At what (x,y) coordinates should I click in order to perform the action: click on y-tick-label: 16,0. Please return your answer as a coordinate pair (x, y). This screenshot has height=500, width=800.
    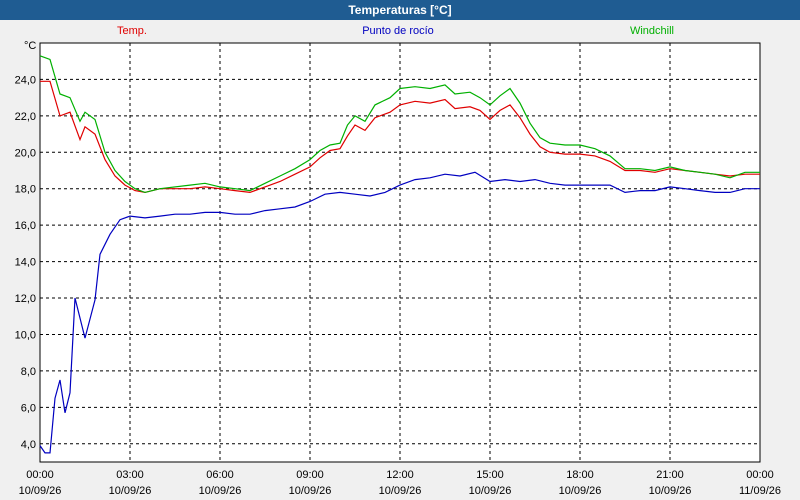
    Looking at the image, I should click on (25, 226).